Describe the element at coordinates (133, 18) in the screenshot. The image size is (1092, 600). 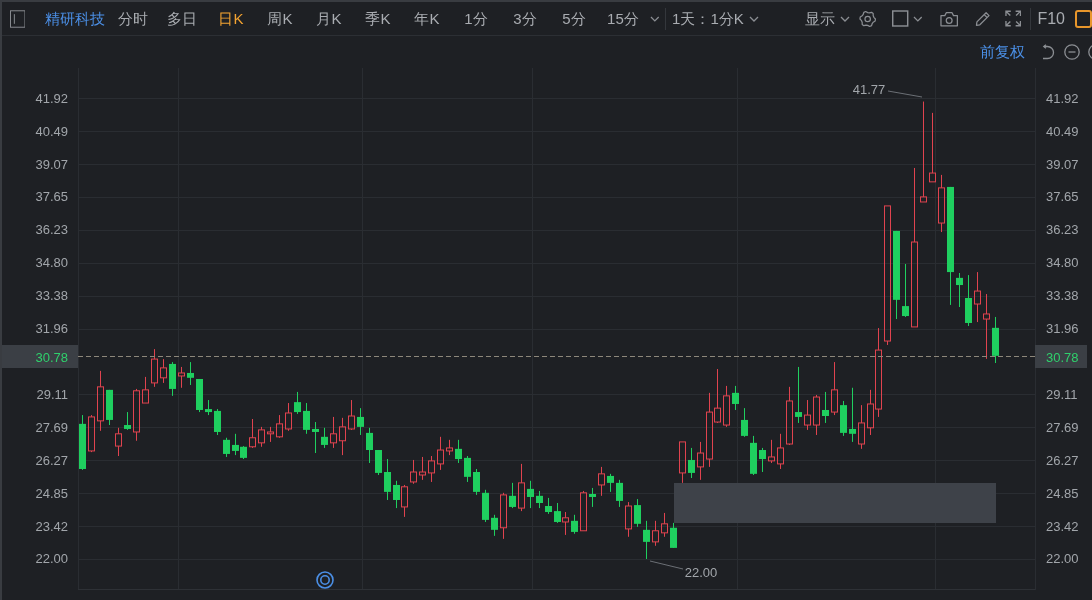
I see `period-tab: 分时` at that location.